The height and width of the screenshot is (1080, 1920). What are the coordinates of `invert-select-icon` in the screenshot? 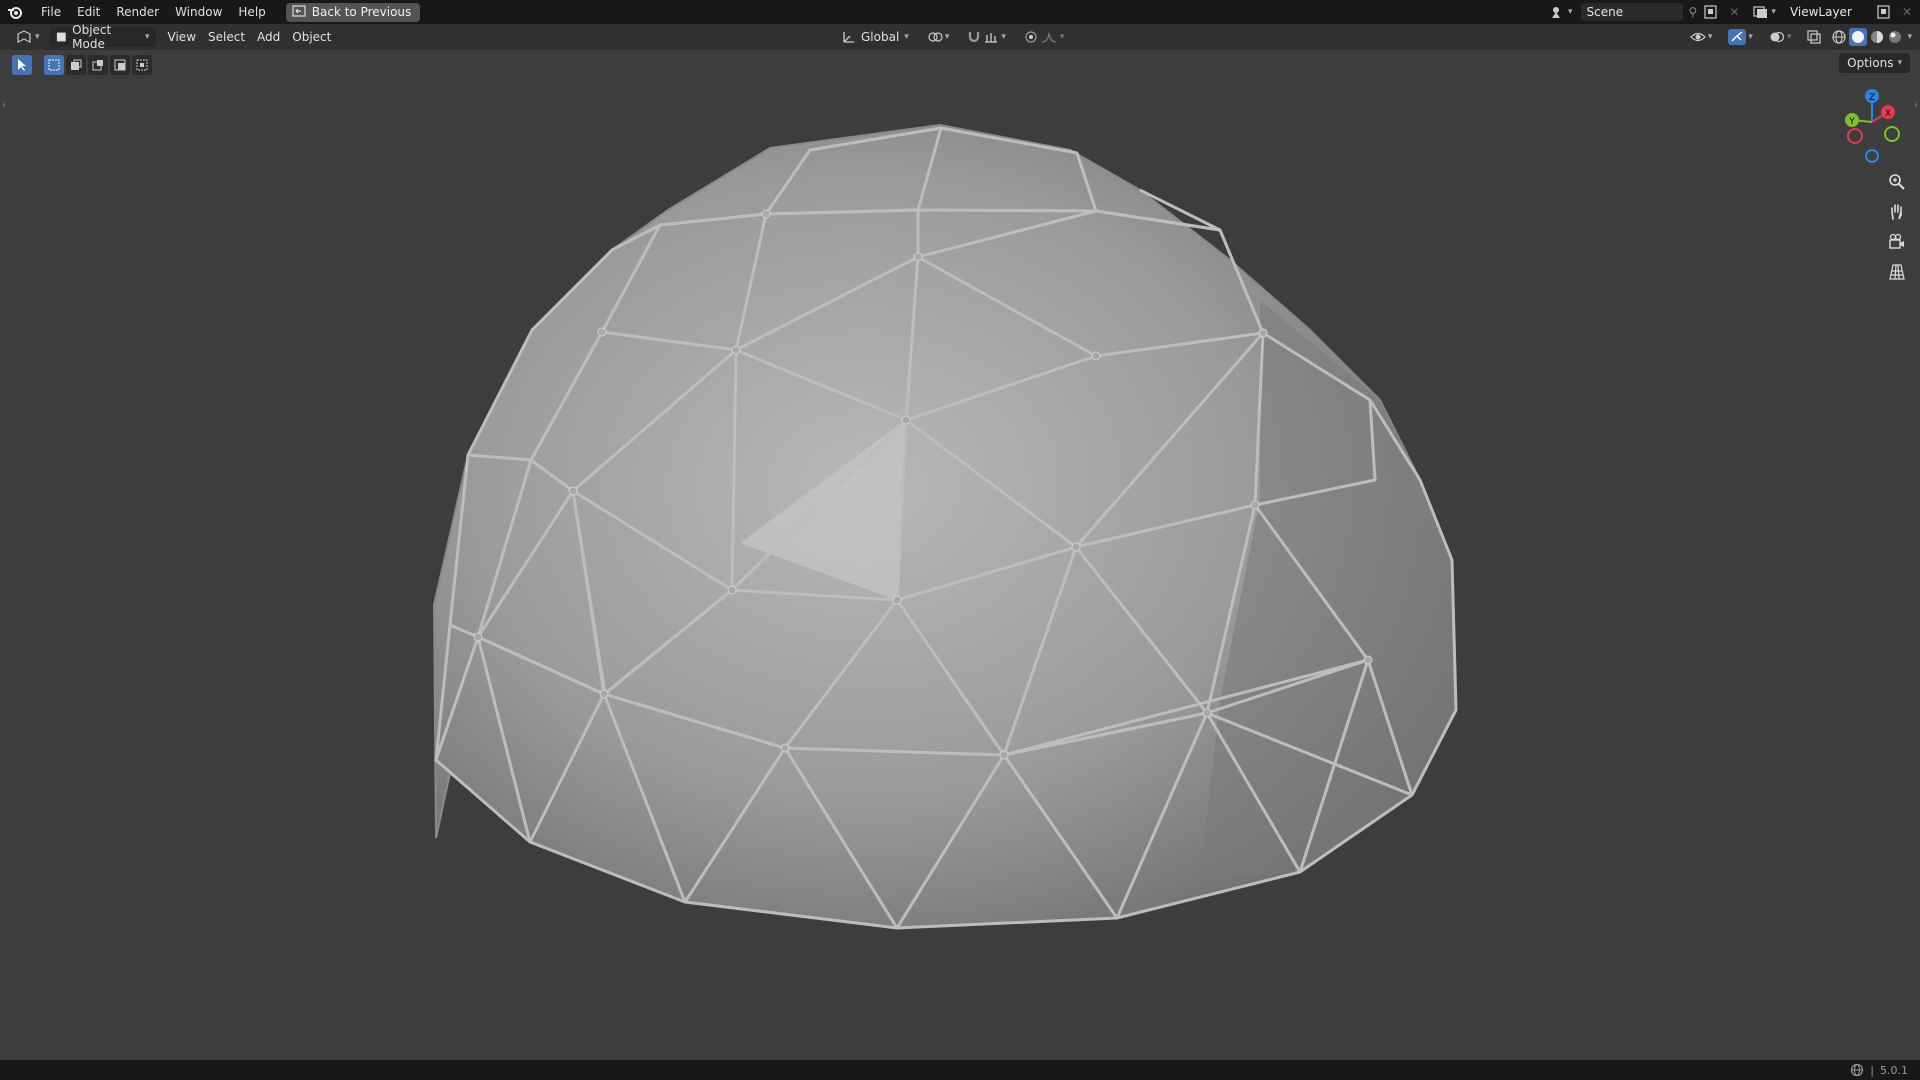 It's located at (120, 65).